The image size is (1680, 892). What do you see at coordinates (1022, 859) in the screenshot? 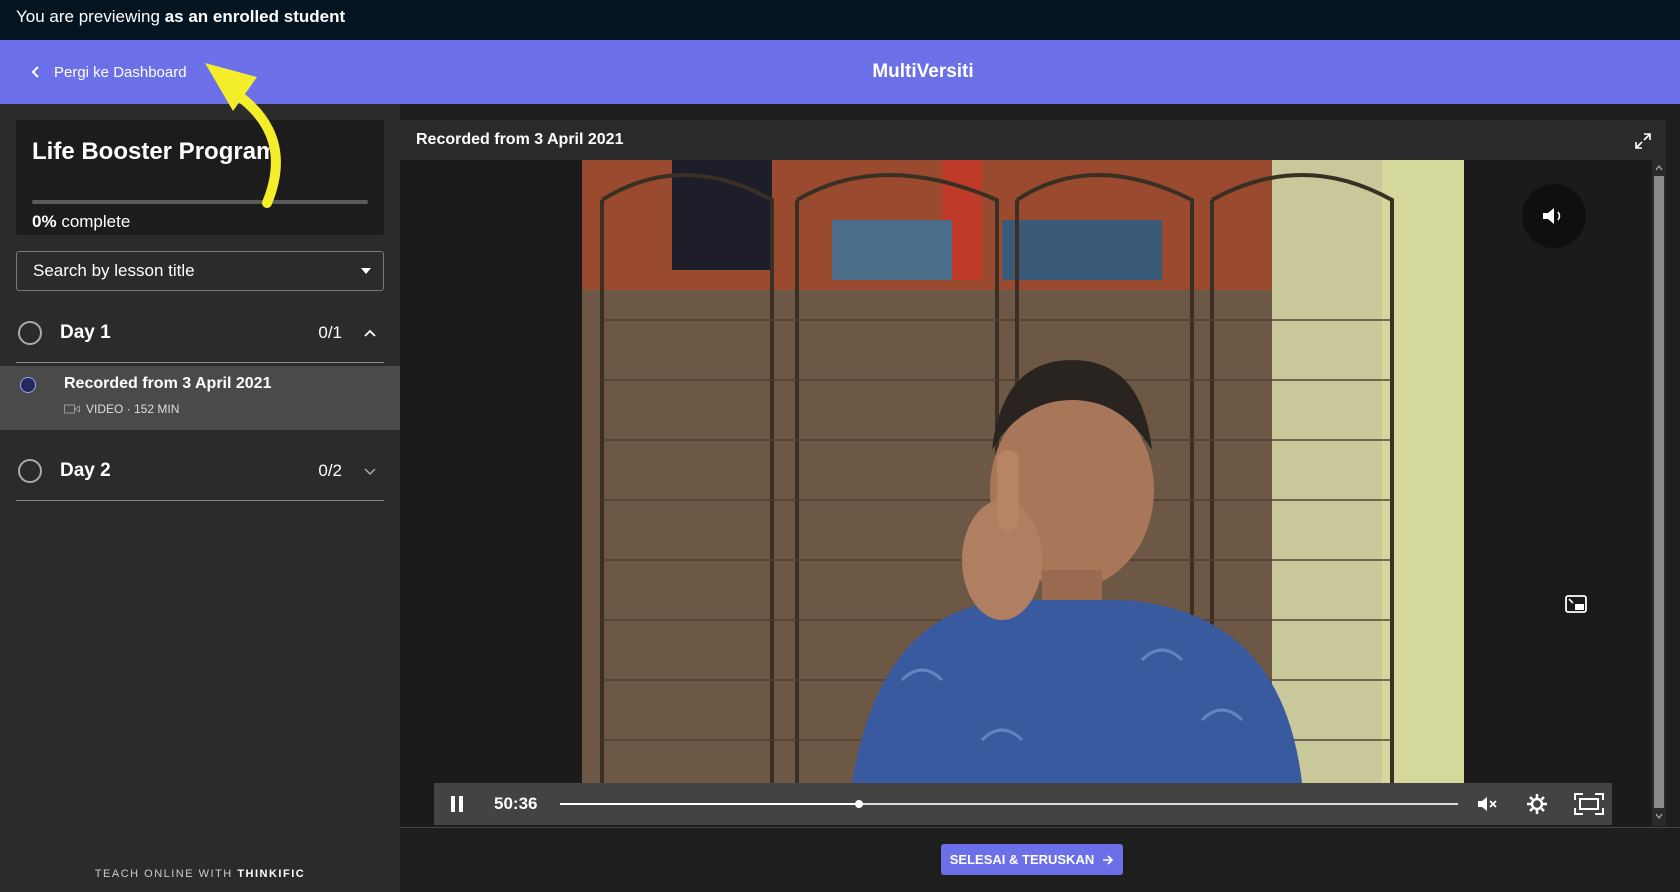
I see `complete-label: SELESAI & TERUSKAN` at bounding box center [1022, 859].